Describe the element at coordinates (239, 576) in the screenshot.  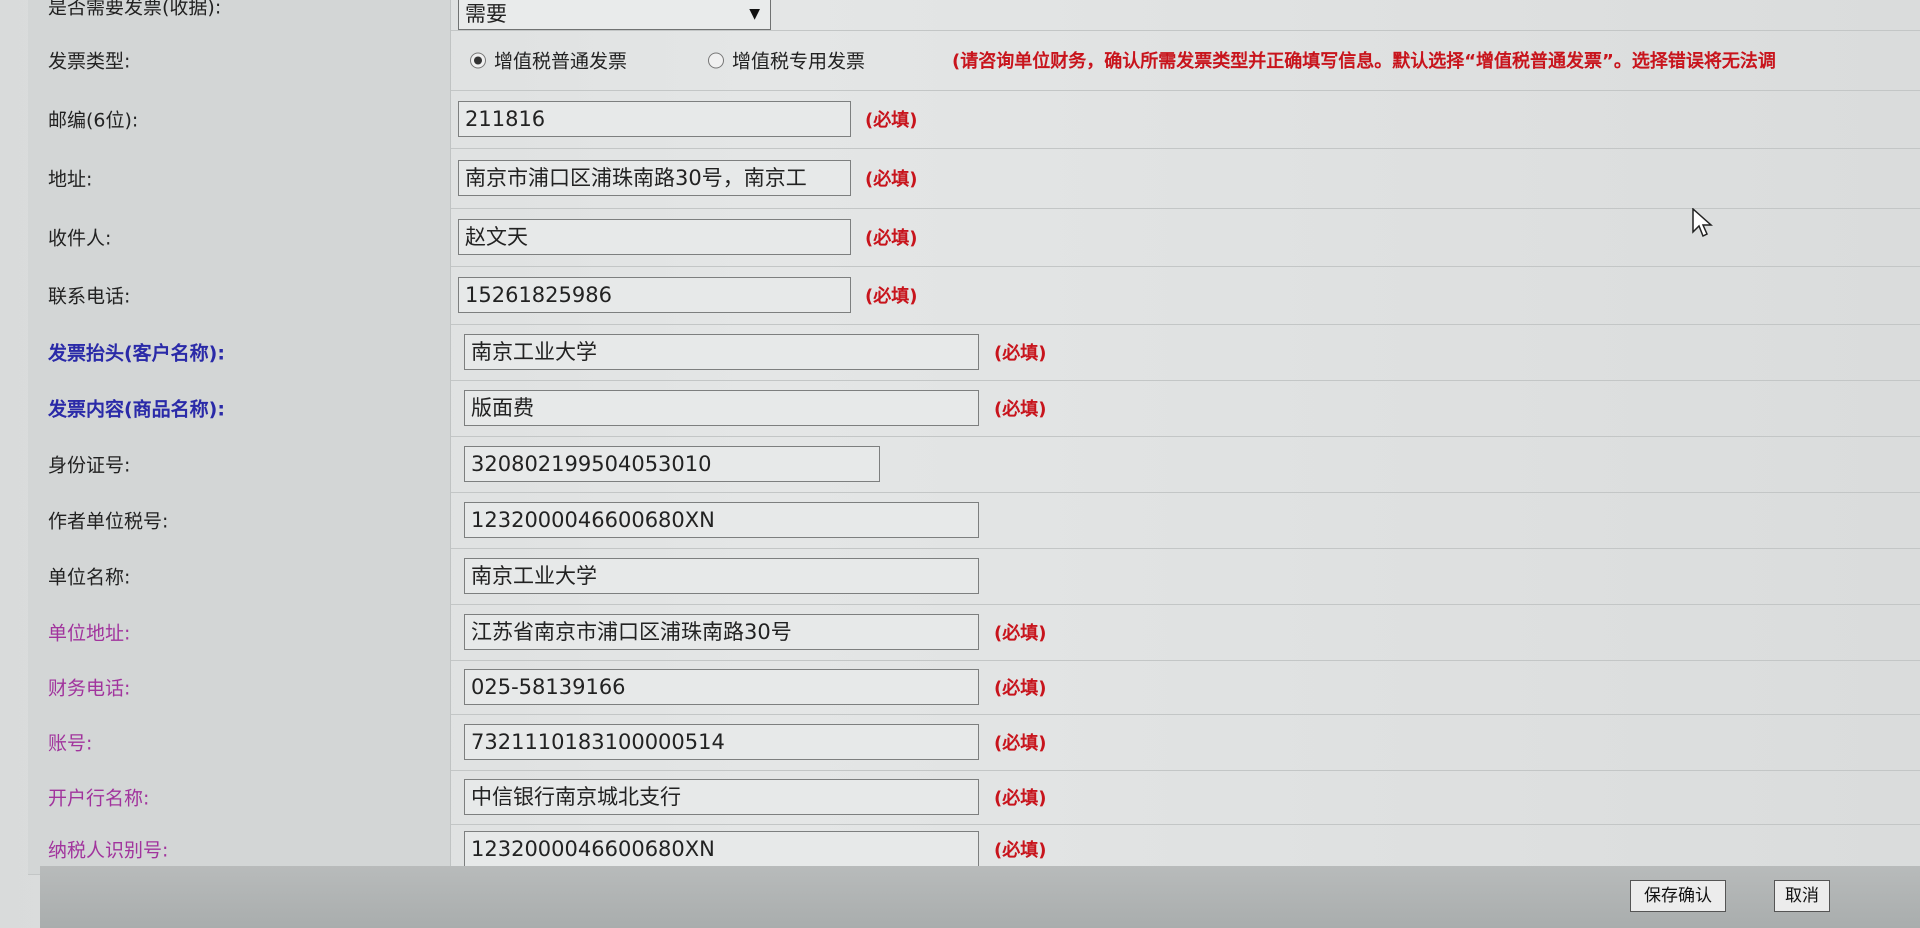
I see `row-label: 单位名称:` at that location.